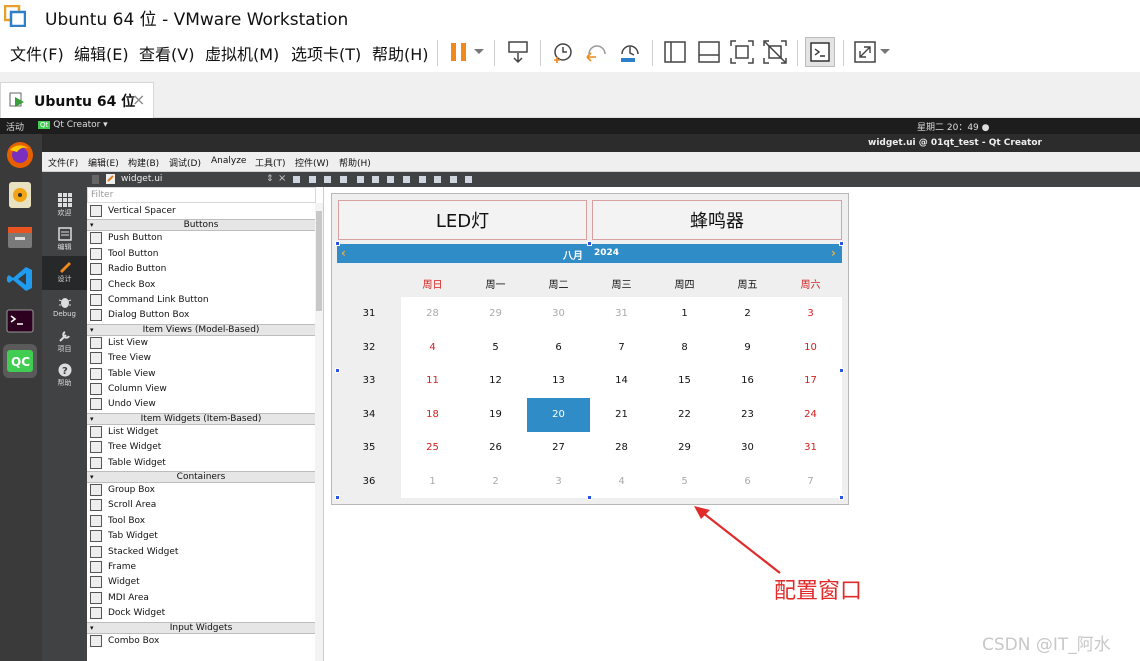  I want to click on buzzer-button: 蜂鸣器, so click(717, 220).